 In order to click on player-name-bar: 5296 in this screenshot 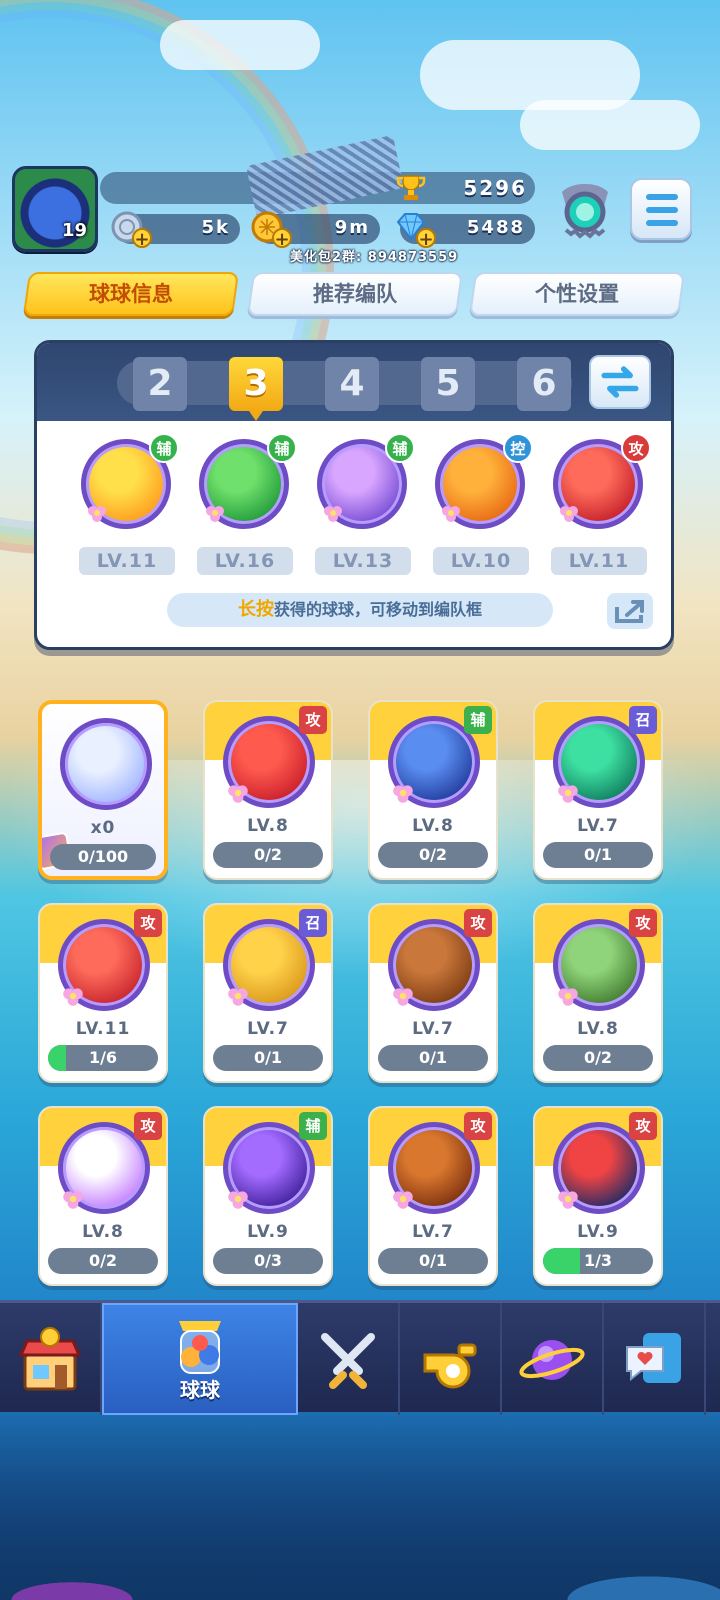, I will do `click(317, 177)`.